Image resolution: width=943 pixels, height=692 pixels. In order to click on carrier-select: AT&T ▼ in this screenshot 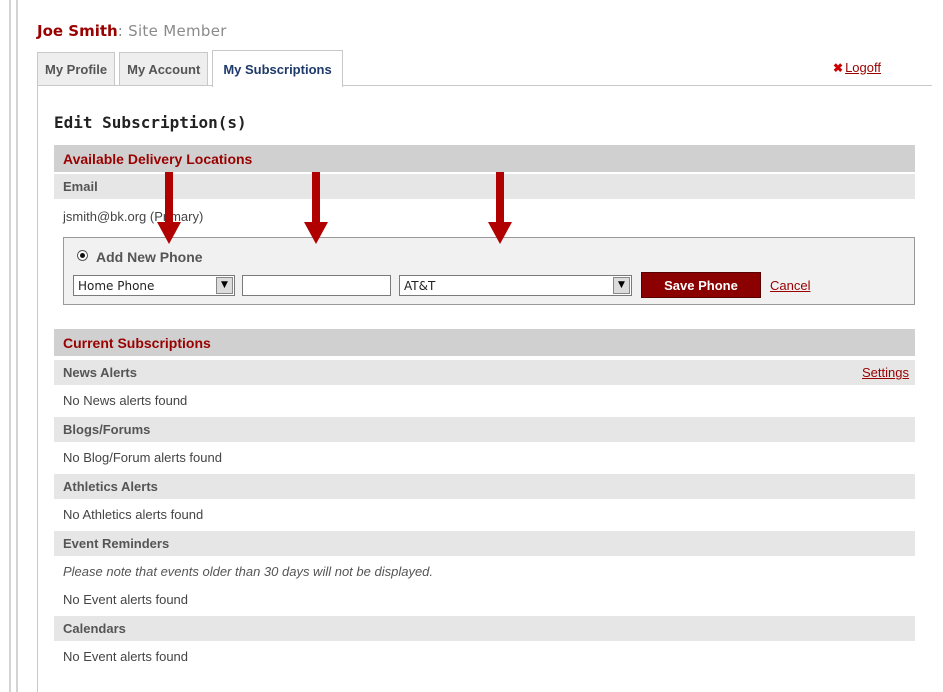, I will do `click(515, 285)`.